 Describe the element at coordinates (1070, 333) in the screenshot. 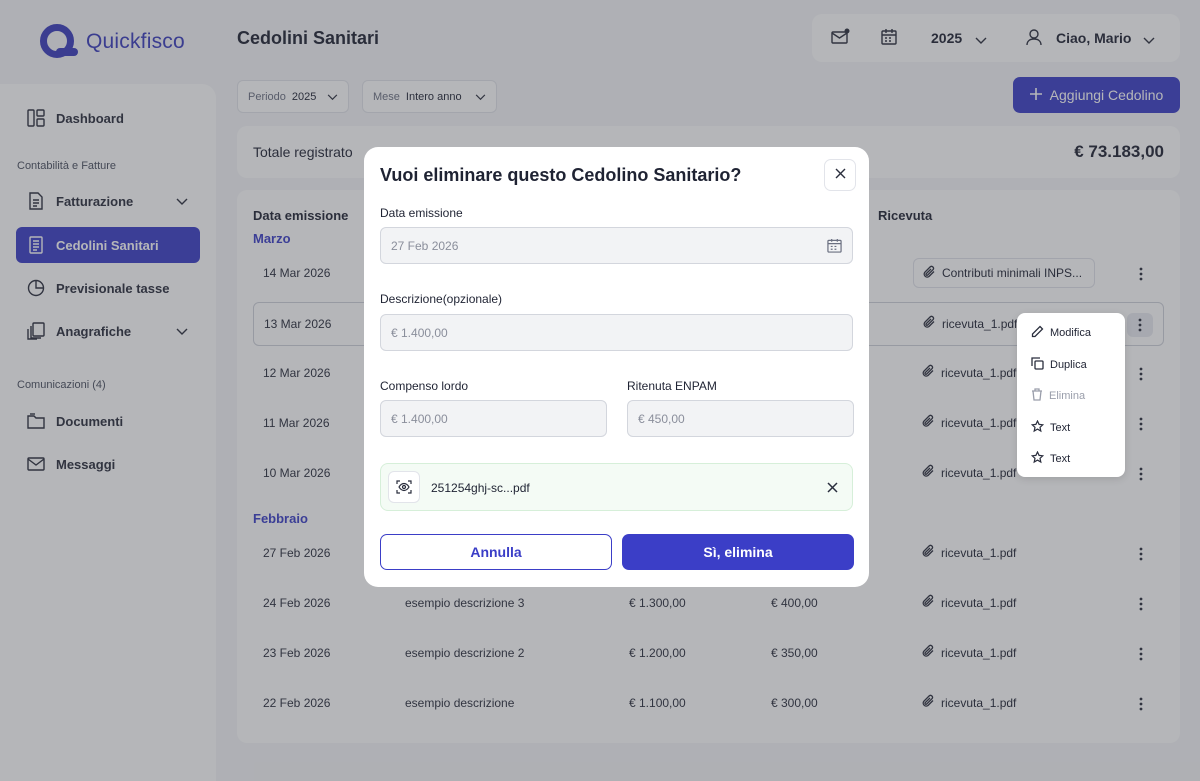

I see `menu-item-label: Modifica` at that location.